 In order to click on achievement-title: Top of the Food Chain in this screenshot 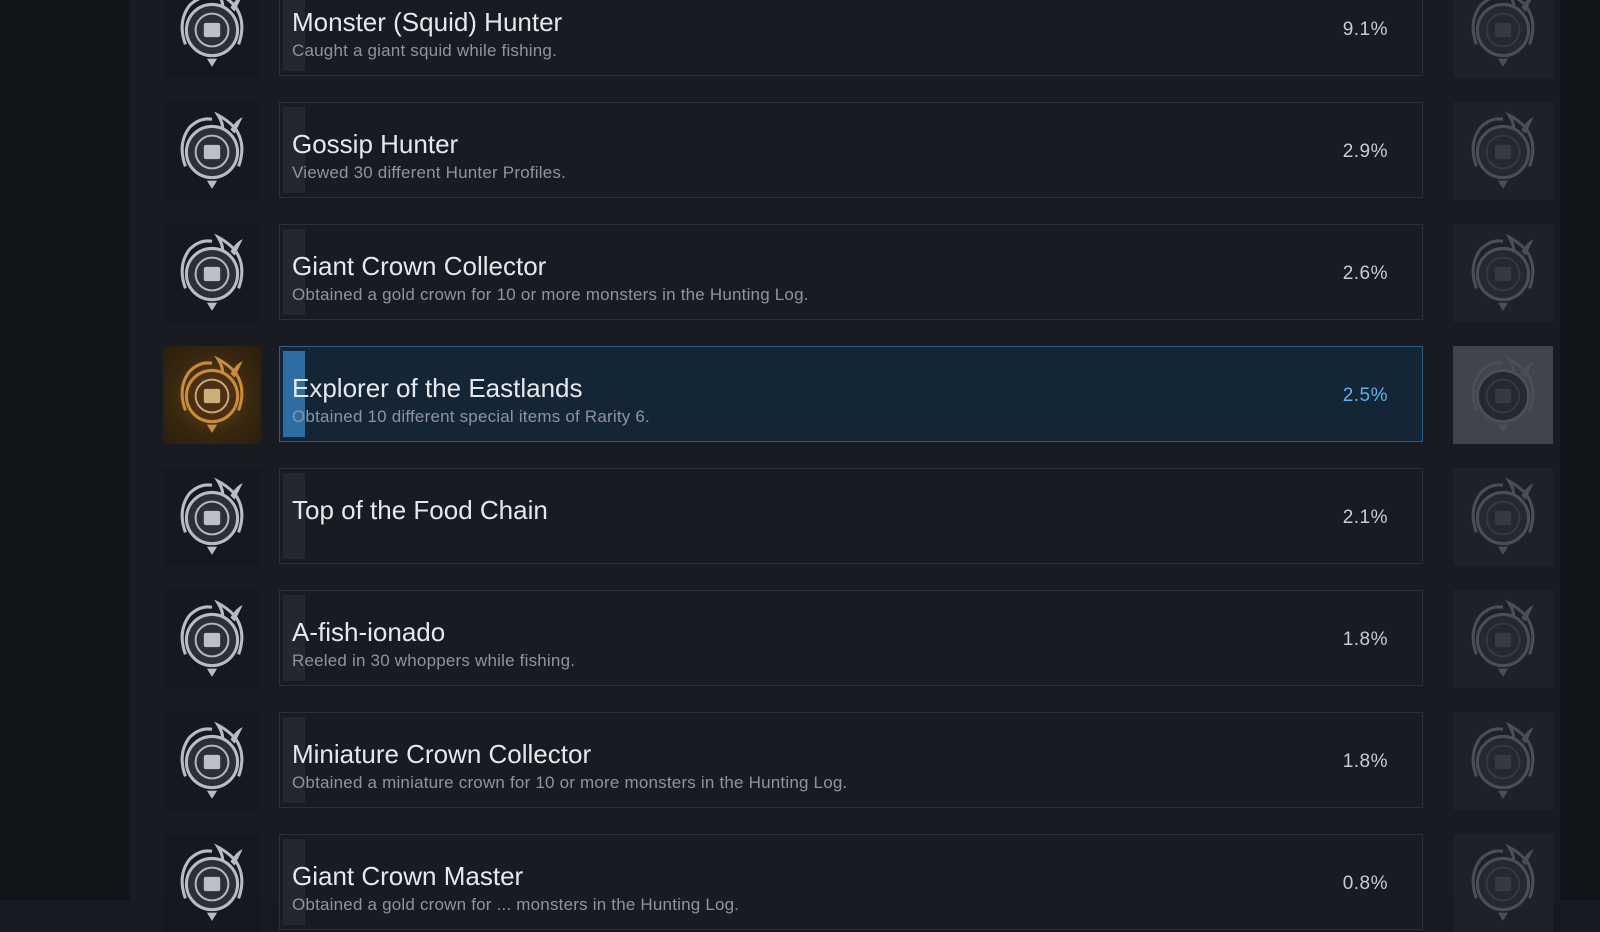, I will do `click(420, 510)`.